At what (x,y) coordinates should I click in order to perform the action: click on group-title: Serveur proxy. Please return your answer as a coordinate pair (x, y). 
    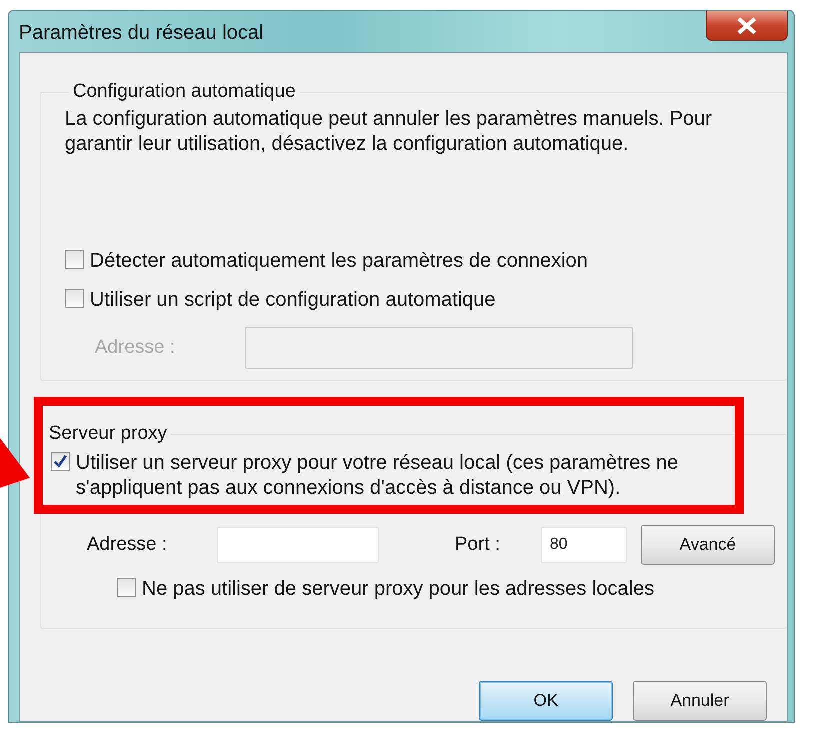
    Looking at the image, I should click on (108, 434).